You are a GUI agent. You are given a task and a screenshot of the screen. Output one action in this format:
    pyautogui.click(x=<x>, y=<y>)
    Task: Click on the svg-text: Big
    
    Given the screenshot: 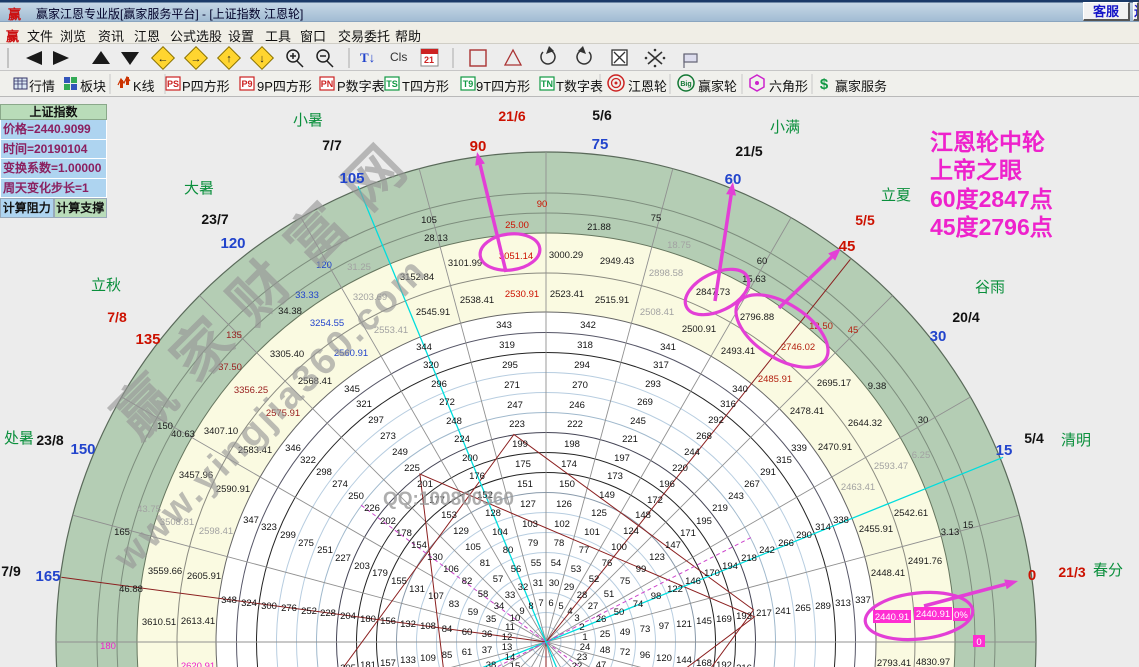 What is the action you would take?
    pyautogui.click(x=685, y=84)
    